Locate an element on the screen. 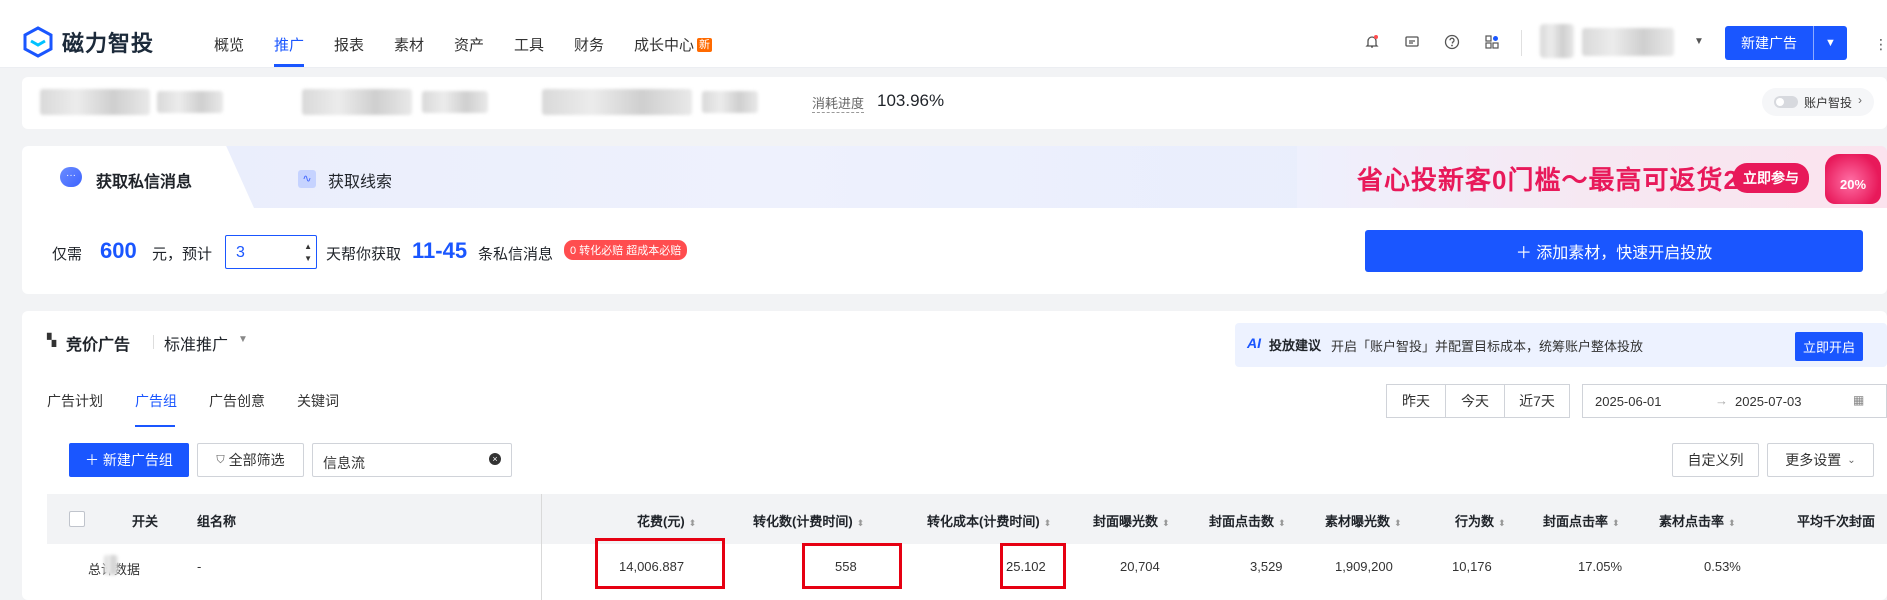 The height and width of the screenshot is (600, 1887). tab-ad-plan: 广告计划 is located at coordinates (75, 401).